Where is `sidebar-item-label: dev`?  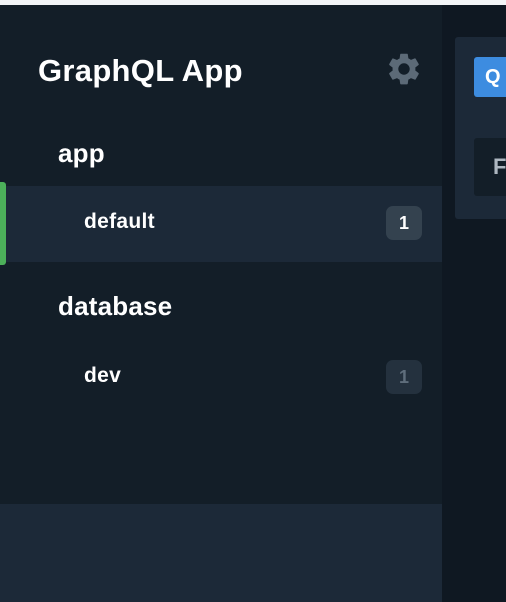 sidebar-item-label: dev is located at coordinates (103, 375).